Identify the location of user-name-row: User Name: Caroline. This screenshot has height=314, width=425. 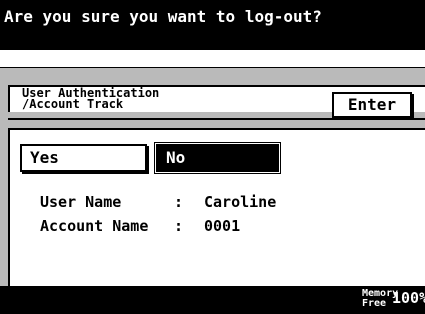
(158, 202).